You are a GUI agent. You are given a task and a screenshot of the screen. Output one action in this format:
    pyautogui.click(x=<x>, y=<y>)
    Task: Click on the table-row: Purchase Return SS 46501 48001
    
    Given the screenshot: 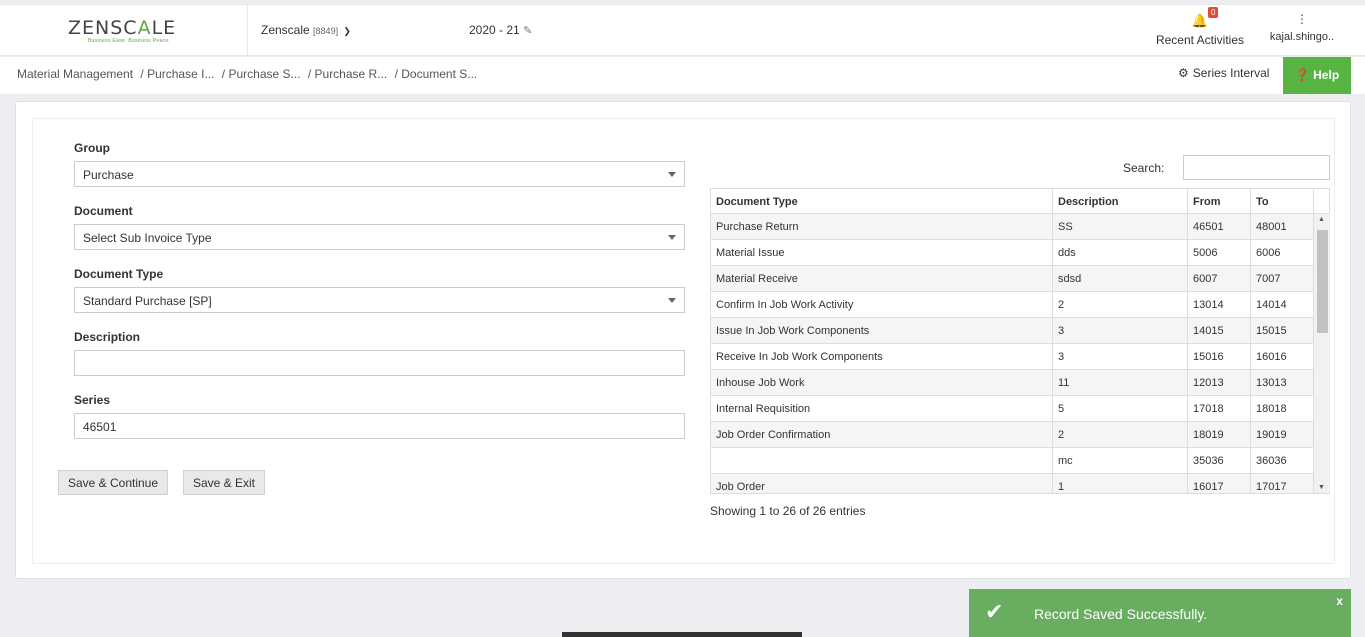 What is the action you would take?
    pyautogui.click(x=1020, y=227)
    